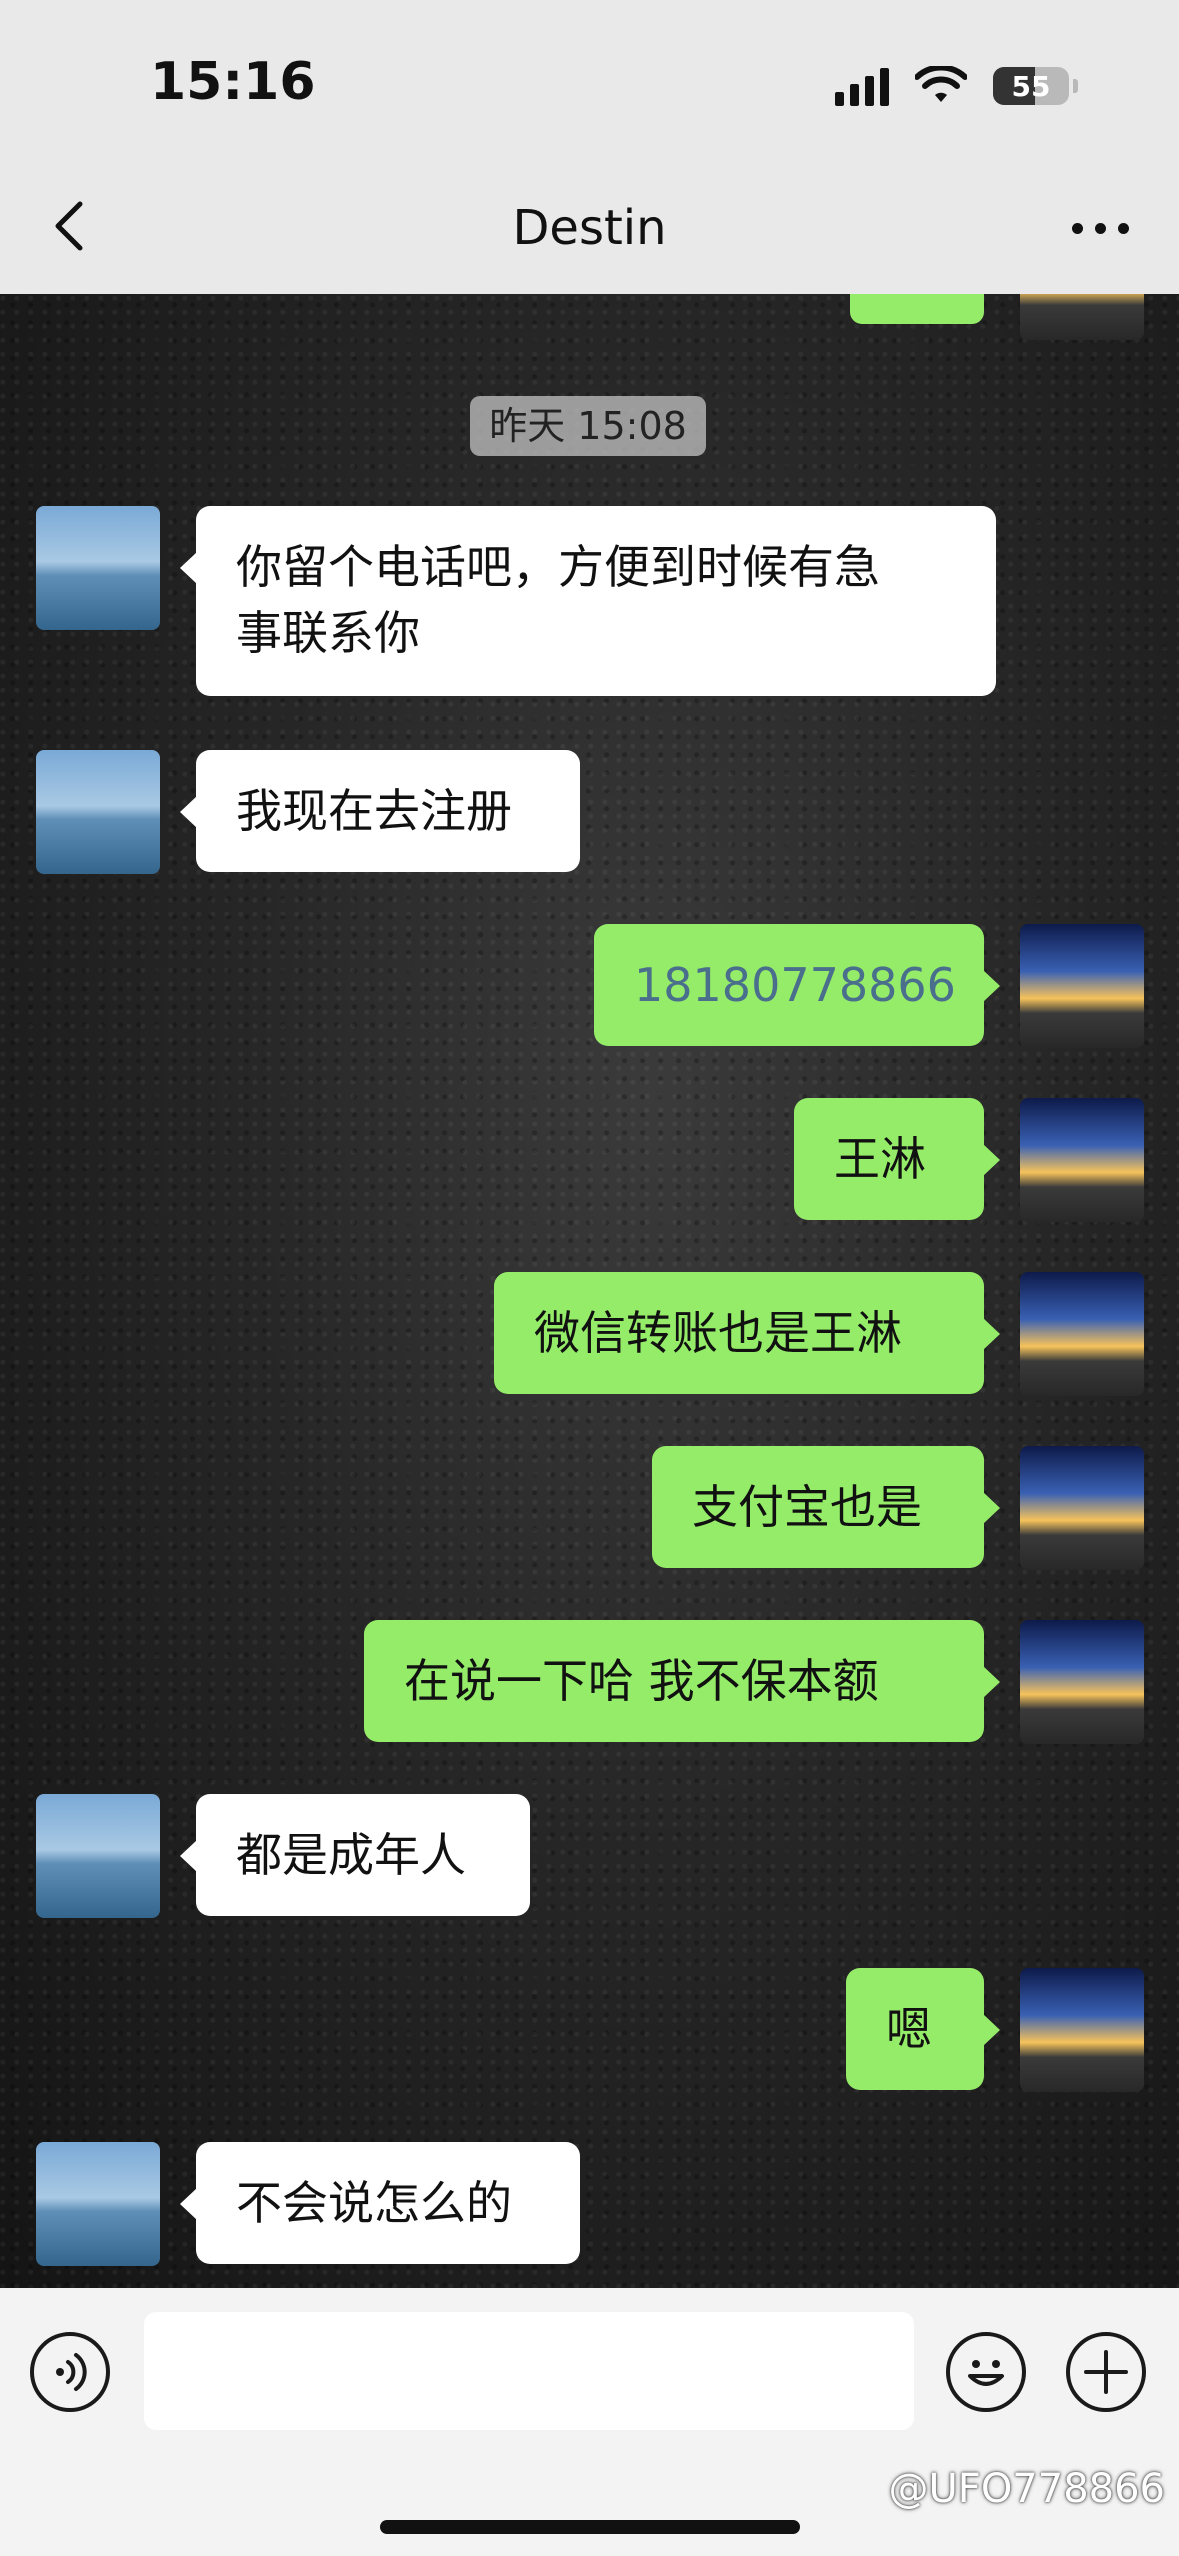 The width and height of the screenshot is (1179, 2556). What do you see at coordinates (862, 86) in the screenshot?
I see `cellular-signal-icon` at bounding box center [862, 86].